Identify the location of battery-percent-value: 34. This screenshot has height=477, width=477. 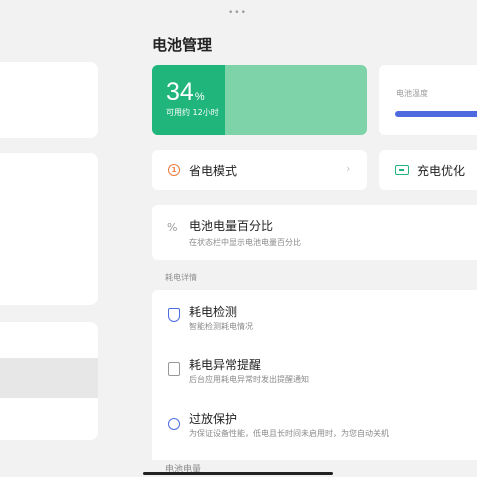
(180, 92).